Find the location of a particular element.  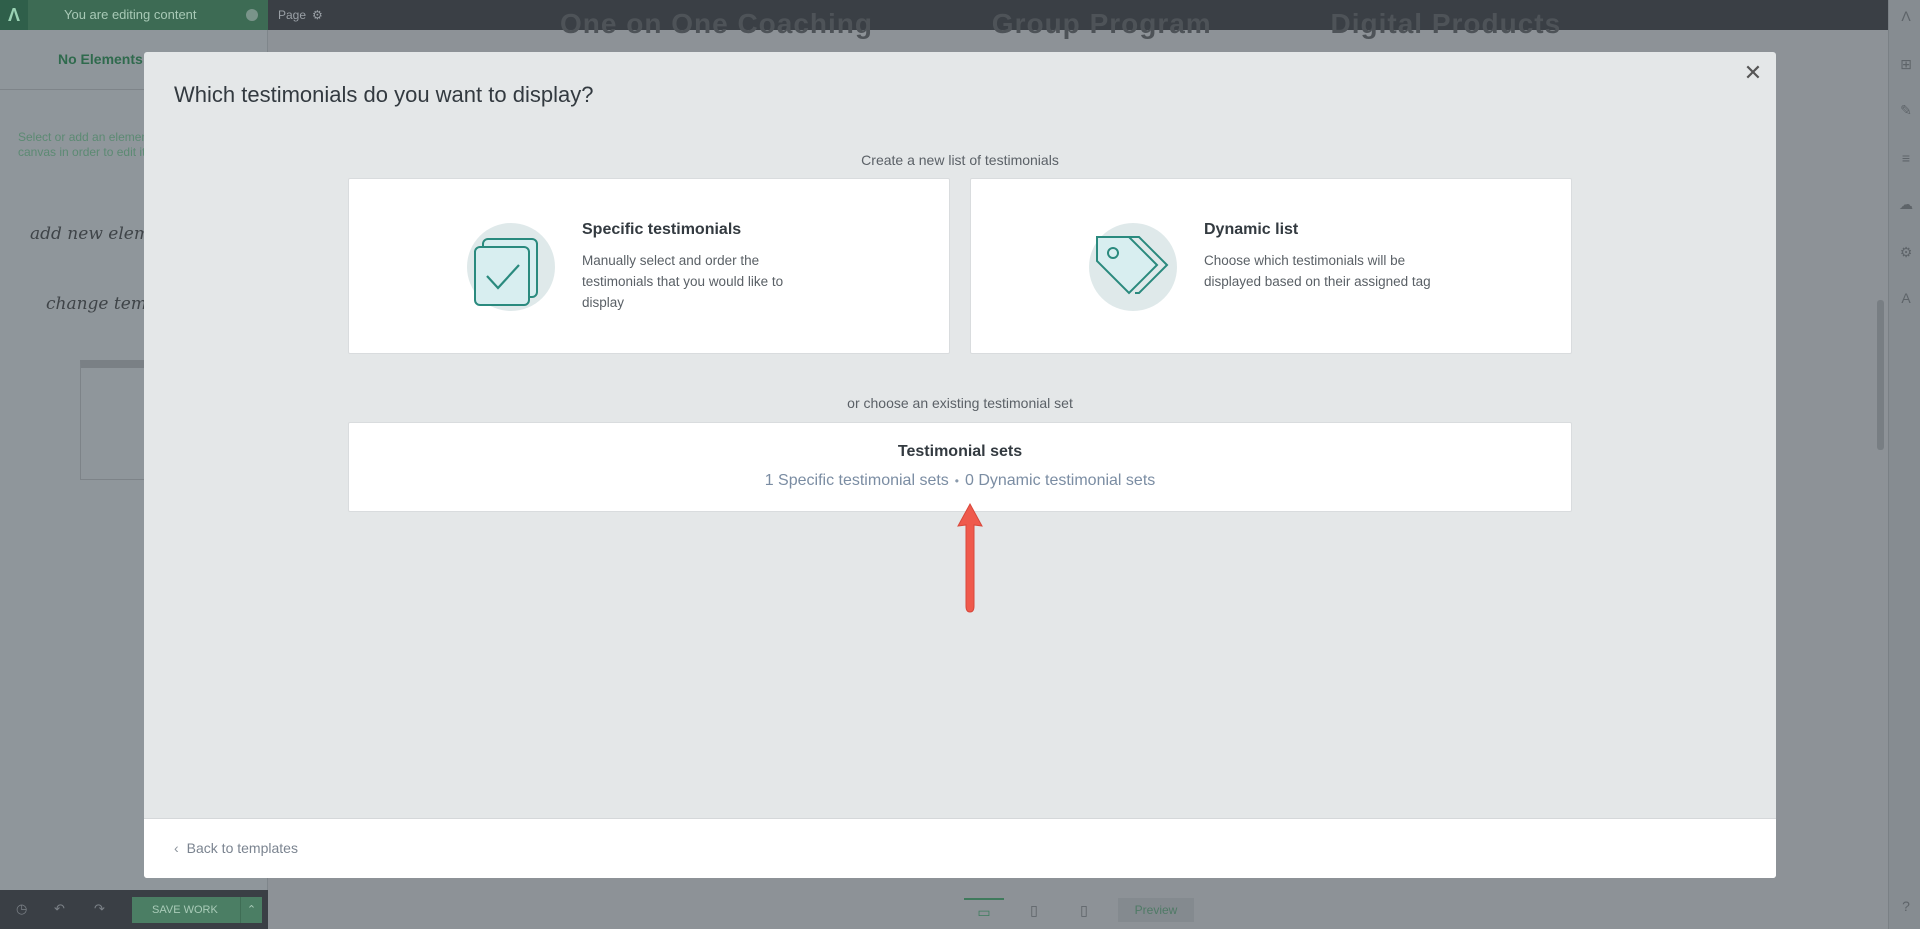

editor-bottombar: ◷ ↶ ↷ SAVE WORK ⌃ is located at coordinates (134, 909).